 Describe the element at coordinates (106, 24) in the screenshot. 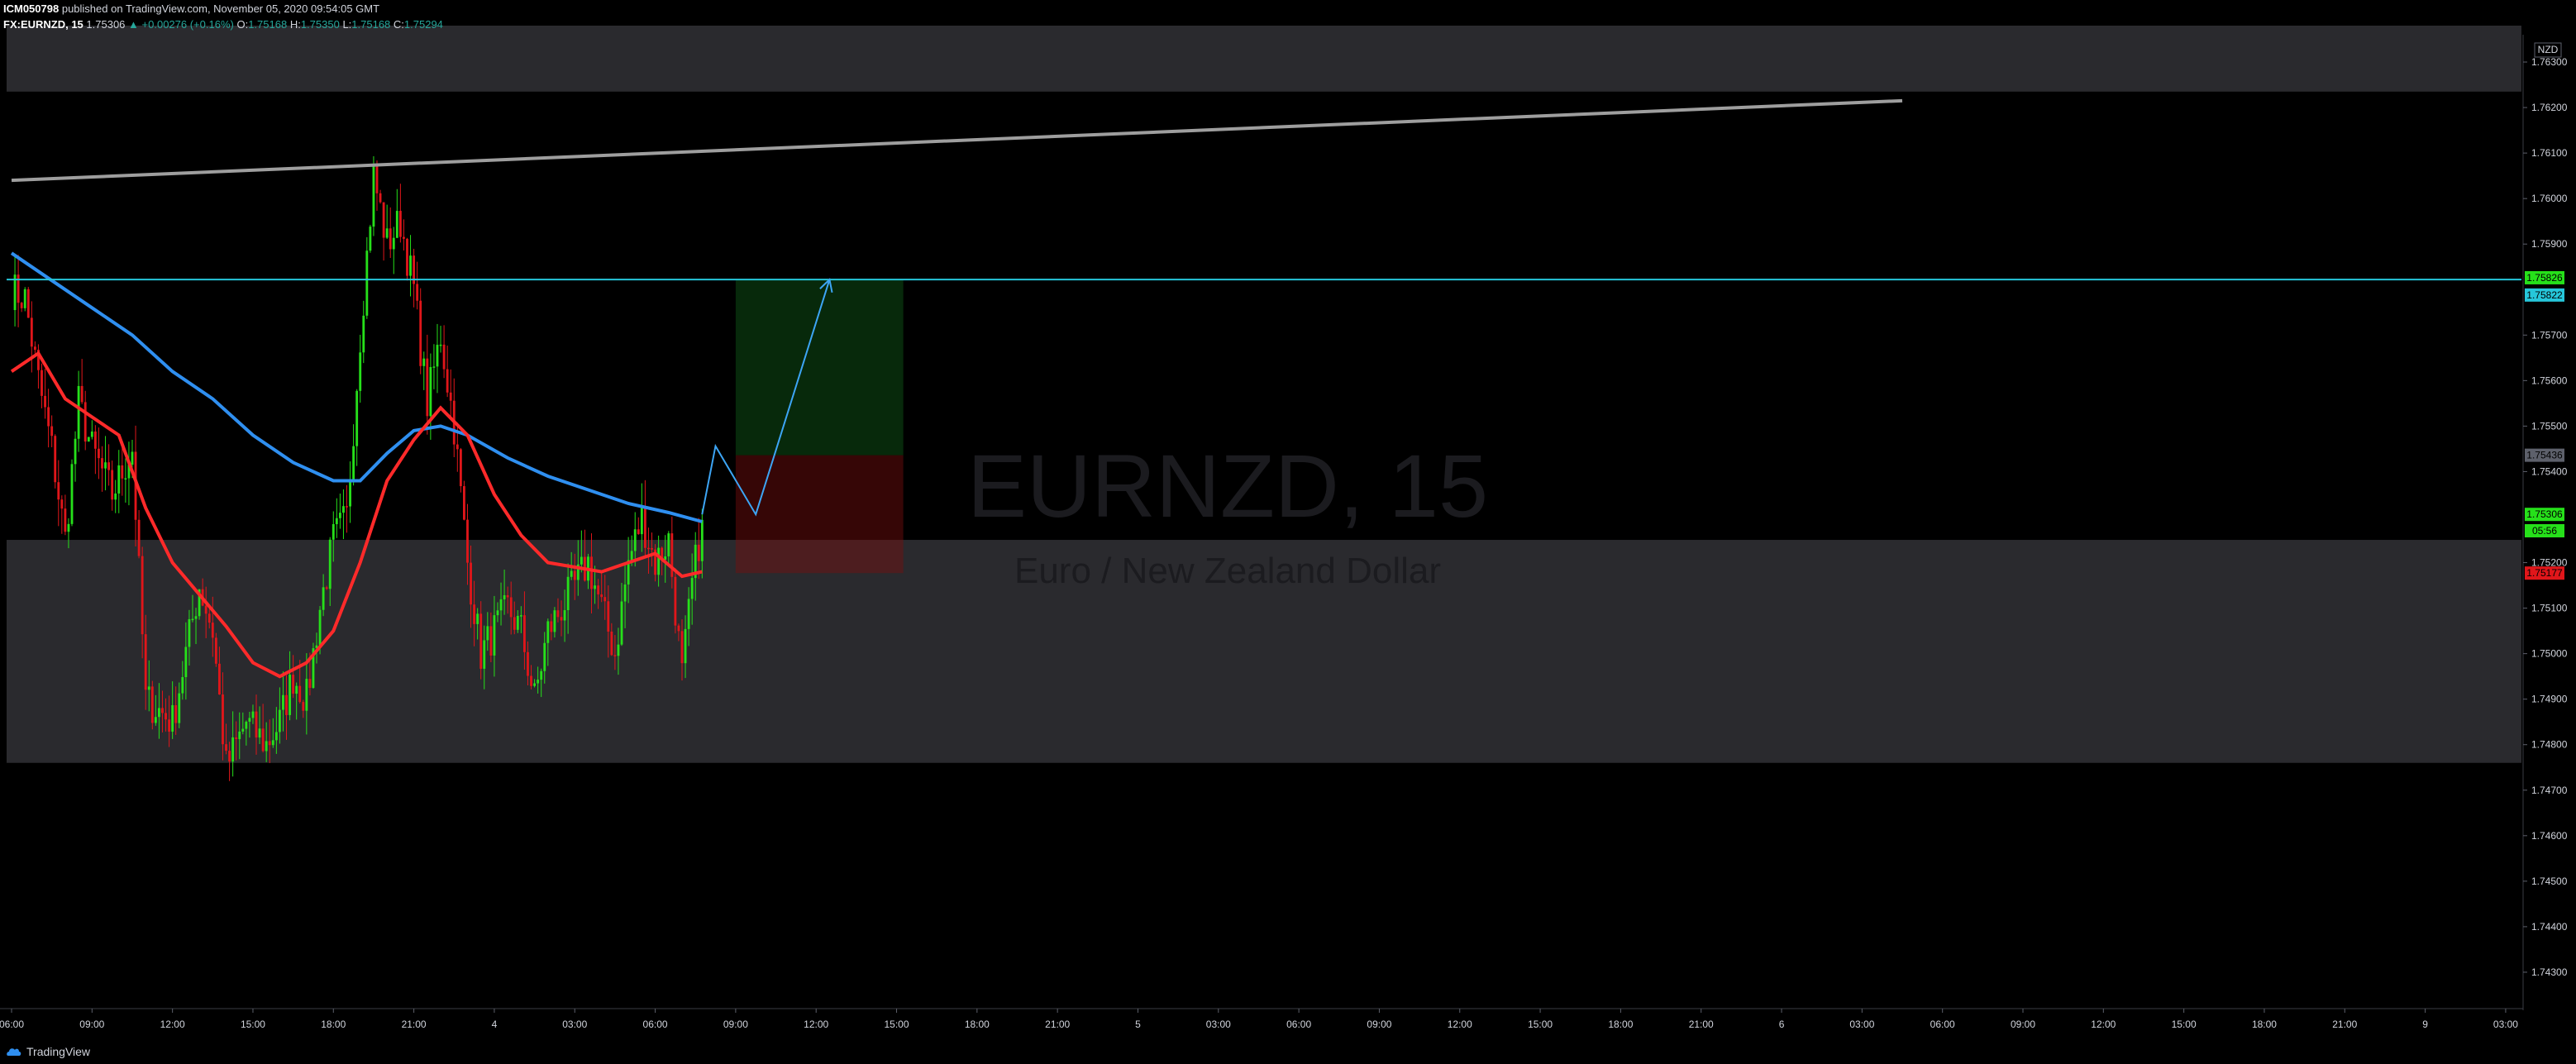

I see `last-value: 1.75306` at that location.